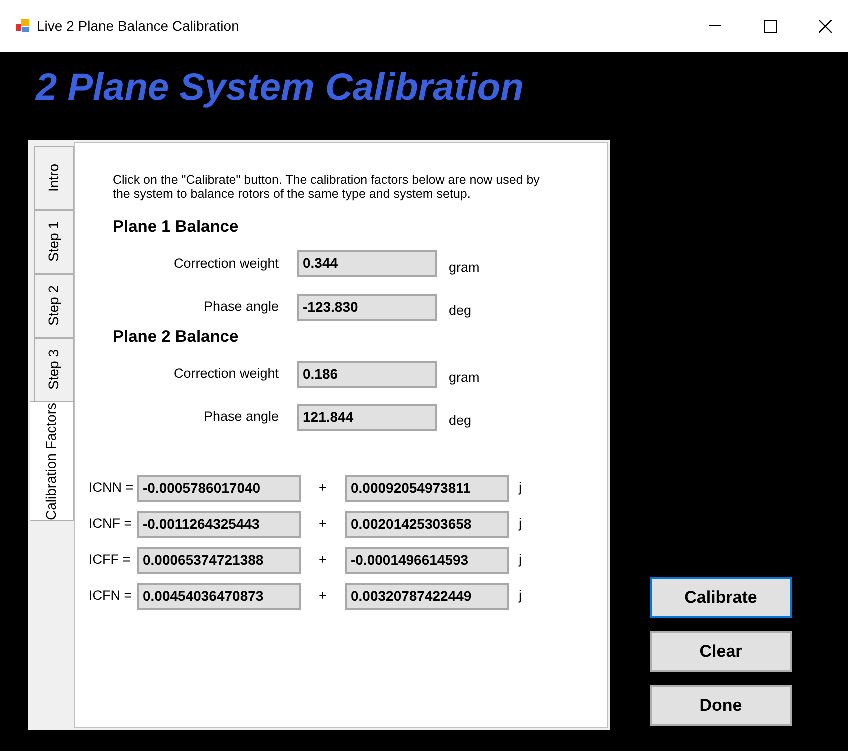 The width and height of the screenshot is (848, 751). Describe the element at coordinates (721, 705) in the screenshot. I see `action-button: Done` at that location.